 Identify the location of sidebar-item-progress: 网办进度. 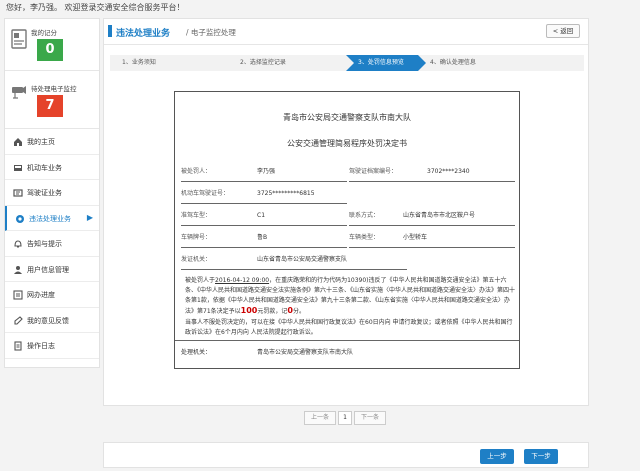
(52, 295).